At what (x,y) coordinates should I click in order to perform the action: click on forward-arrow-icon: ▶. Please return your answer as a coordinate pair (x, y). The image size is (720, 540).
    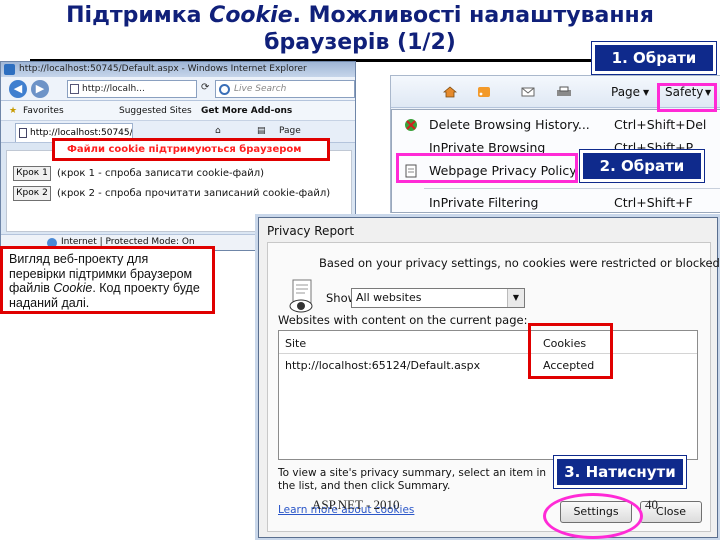
    Looking at the image, I should click on (40, 89).